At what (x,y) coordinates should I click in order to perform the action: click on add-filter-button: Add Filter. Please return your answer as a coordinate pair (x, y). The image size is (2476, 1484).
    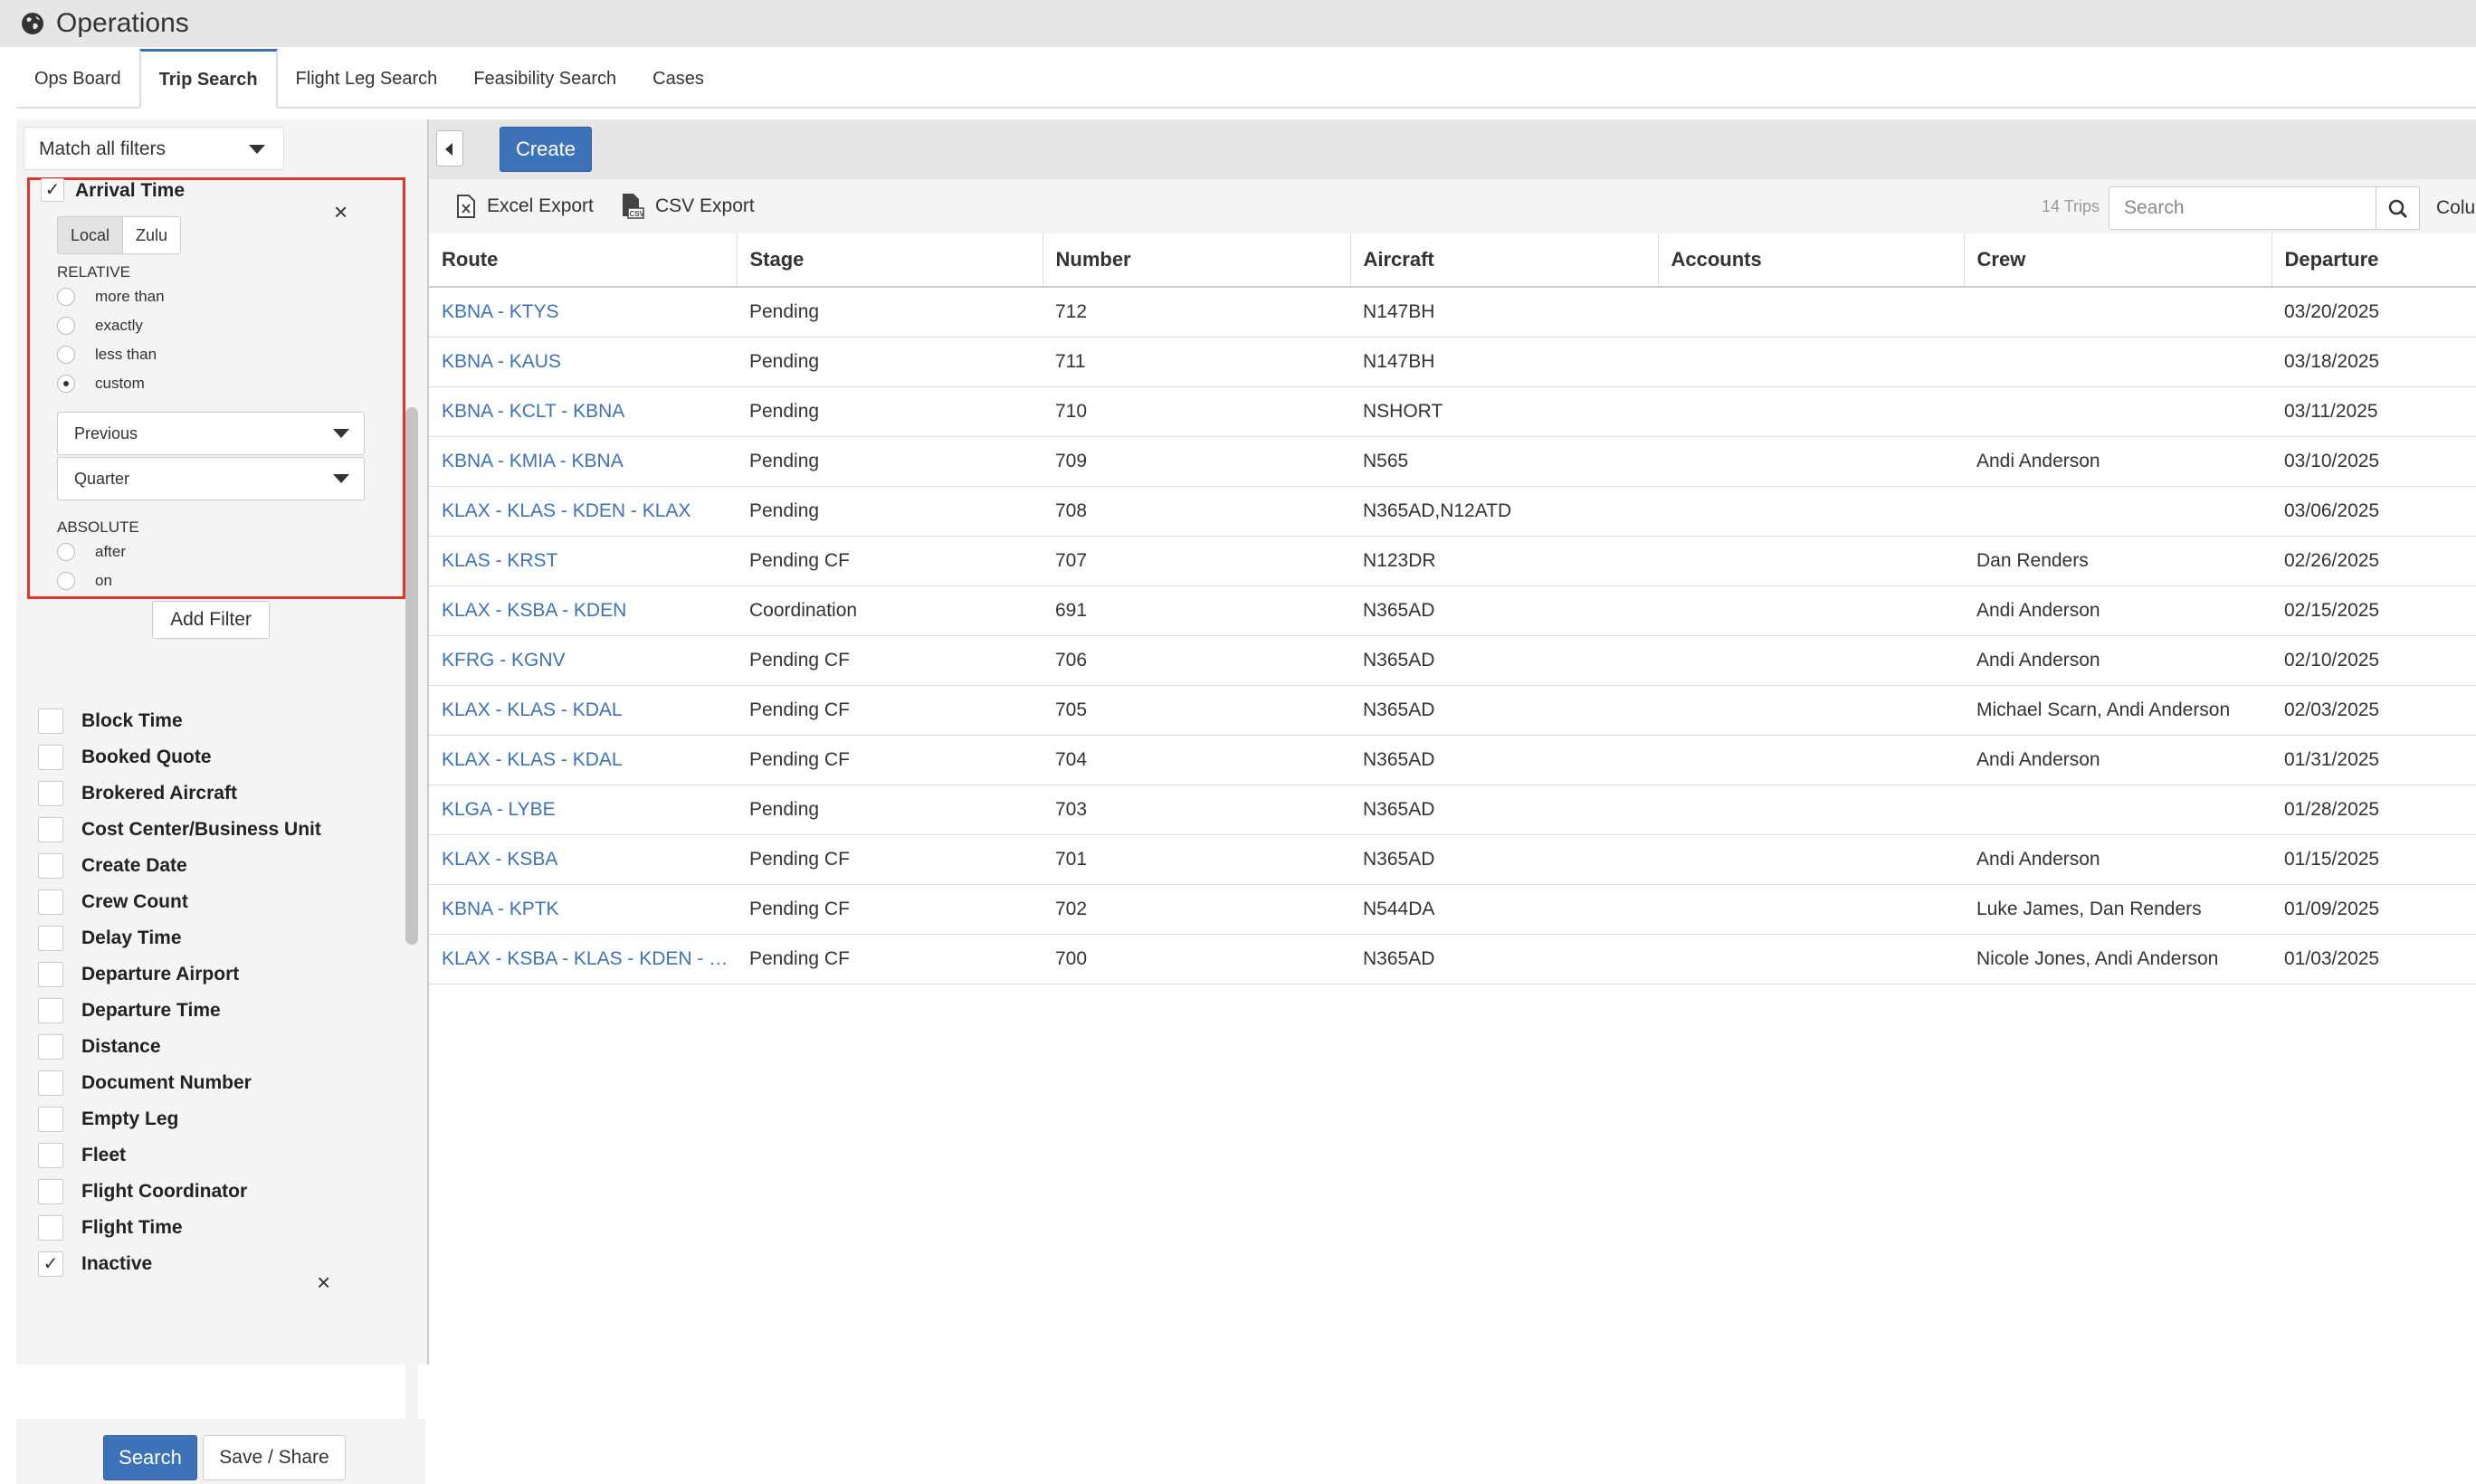
    Looking at the image, I should click on (211, 620).